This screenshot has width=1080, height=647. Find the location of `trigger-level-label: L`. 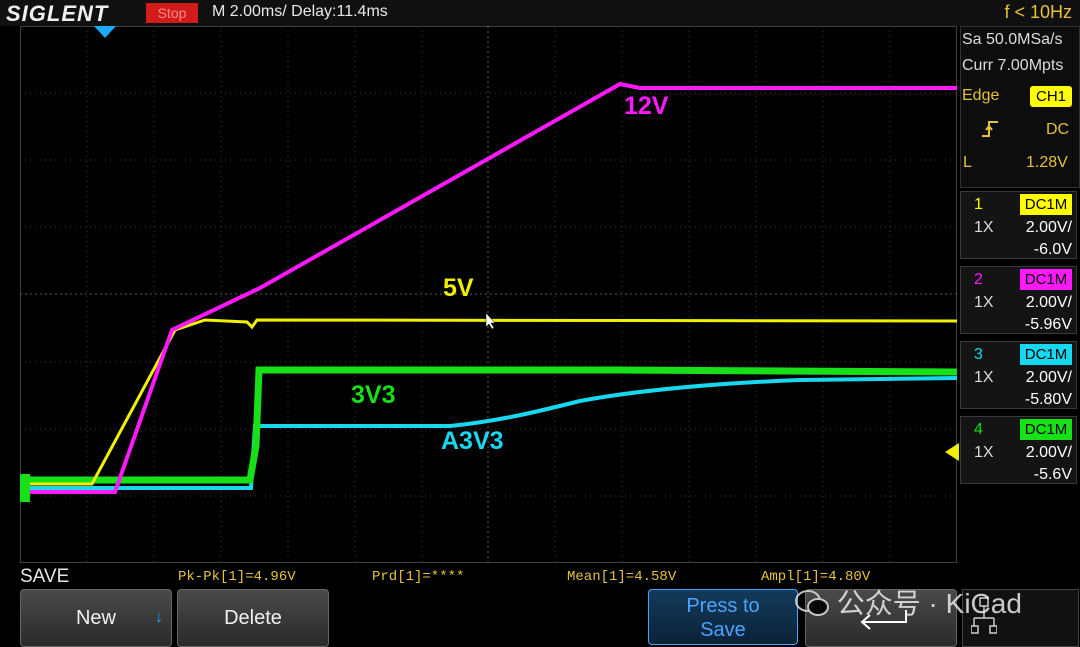

trigger-level-label: L is located at coordinates (967, 162).